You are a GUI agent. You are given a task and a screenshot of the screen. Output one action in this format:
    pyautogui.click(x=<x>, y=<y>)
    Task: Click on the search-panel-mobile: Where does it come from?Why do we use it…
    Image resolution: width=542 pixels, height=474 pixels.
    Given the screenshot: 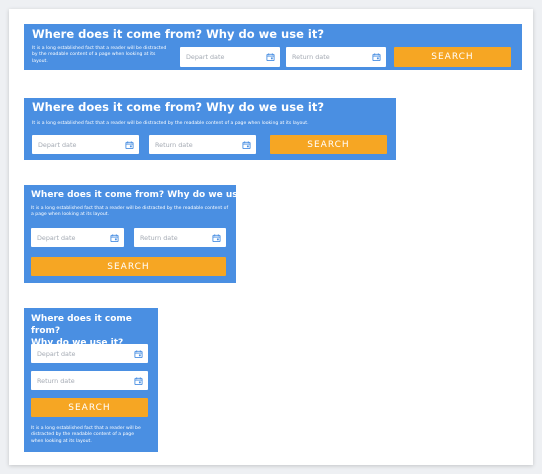 What is the action you would take?
    pyautogui.click(x=91, y=380)
    